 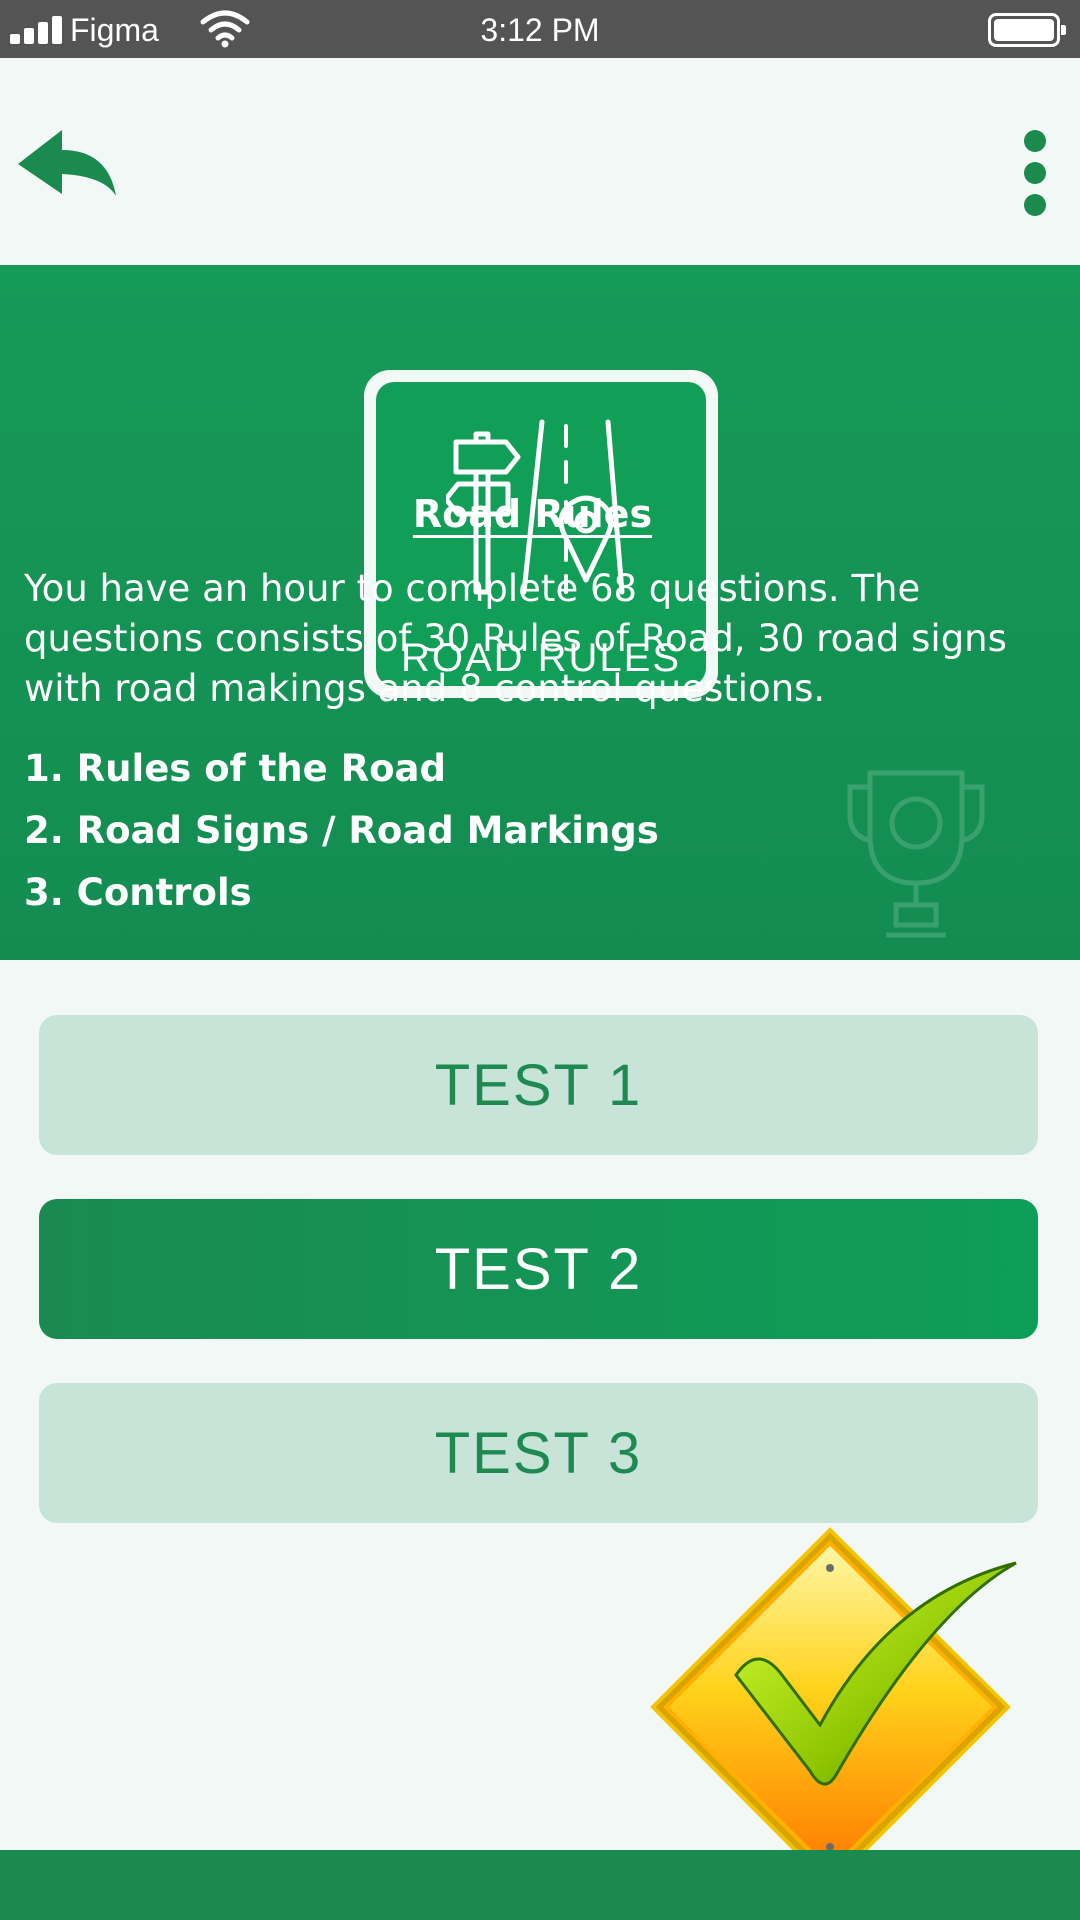 I want to click on list-item: 3. Controls, so click(x=138, y=892).